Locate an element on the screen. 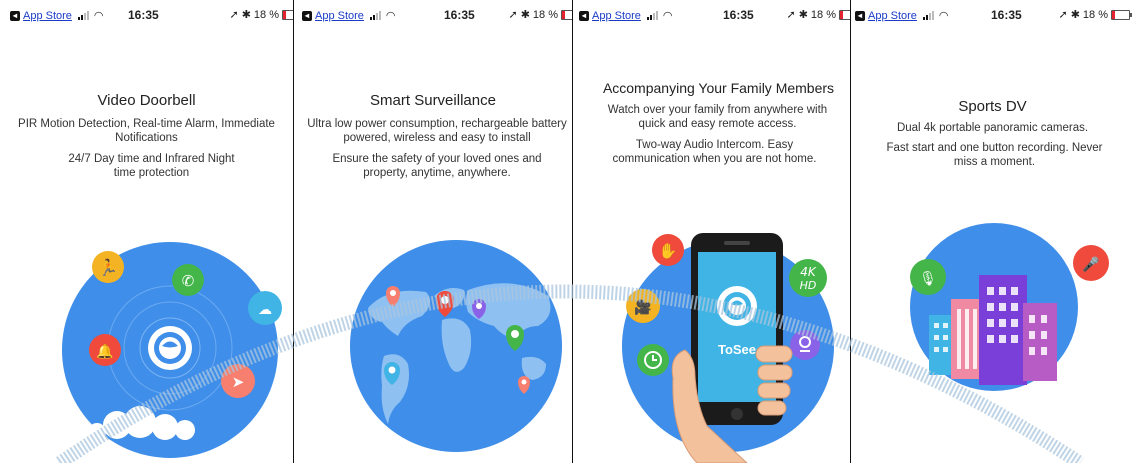 This screenshot has width=1134, height=463. alarm-bell-icon: 🔔 is located at coordinates (105, 350).